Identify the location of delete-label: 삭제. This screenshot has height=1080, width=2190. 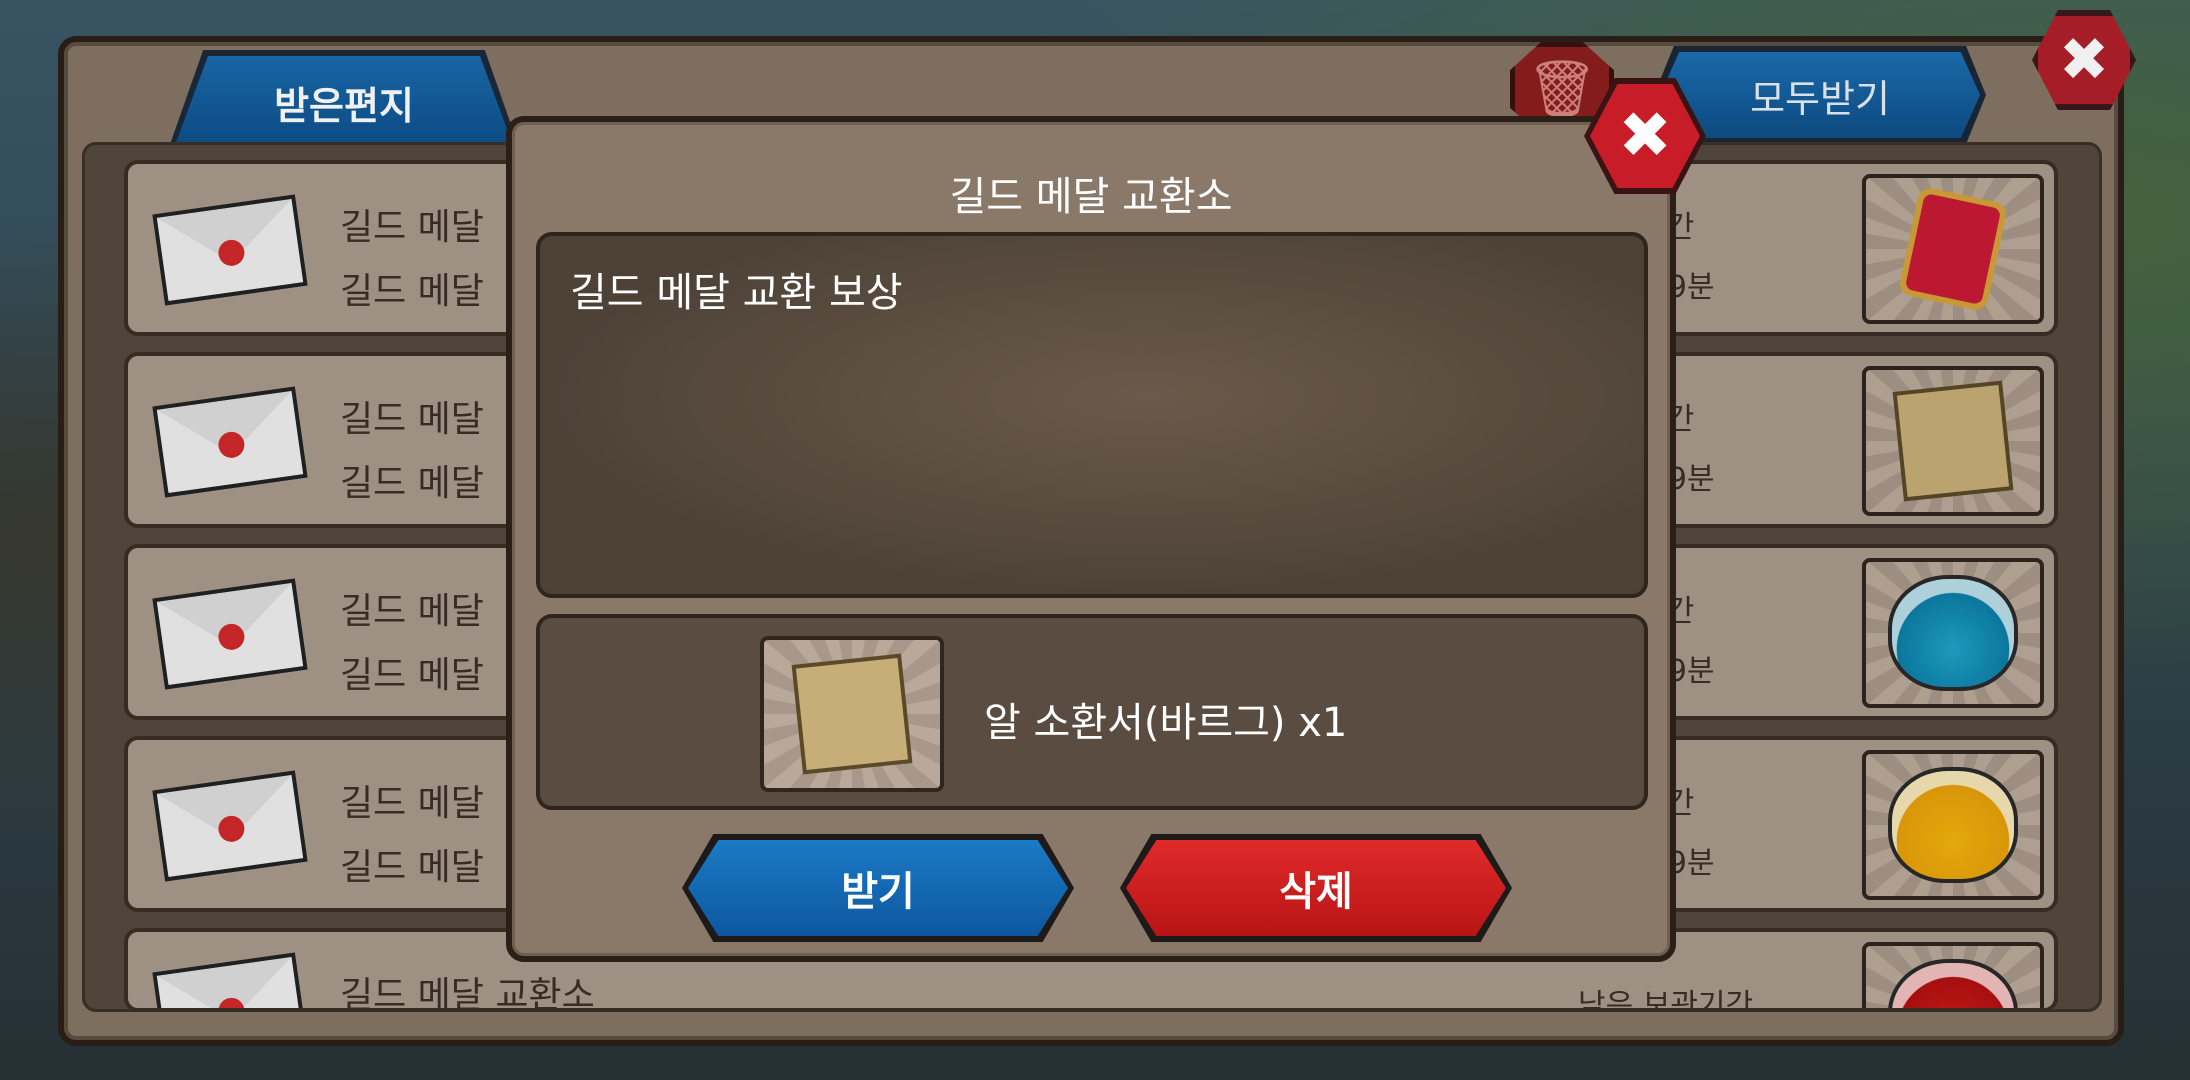
(1316, 892).